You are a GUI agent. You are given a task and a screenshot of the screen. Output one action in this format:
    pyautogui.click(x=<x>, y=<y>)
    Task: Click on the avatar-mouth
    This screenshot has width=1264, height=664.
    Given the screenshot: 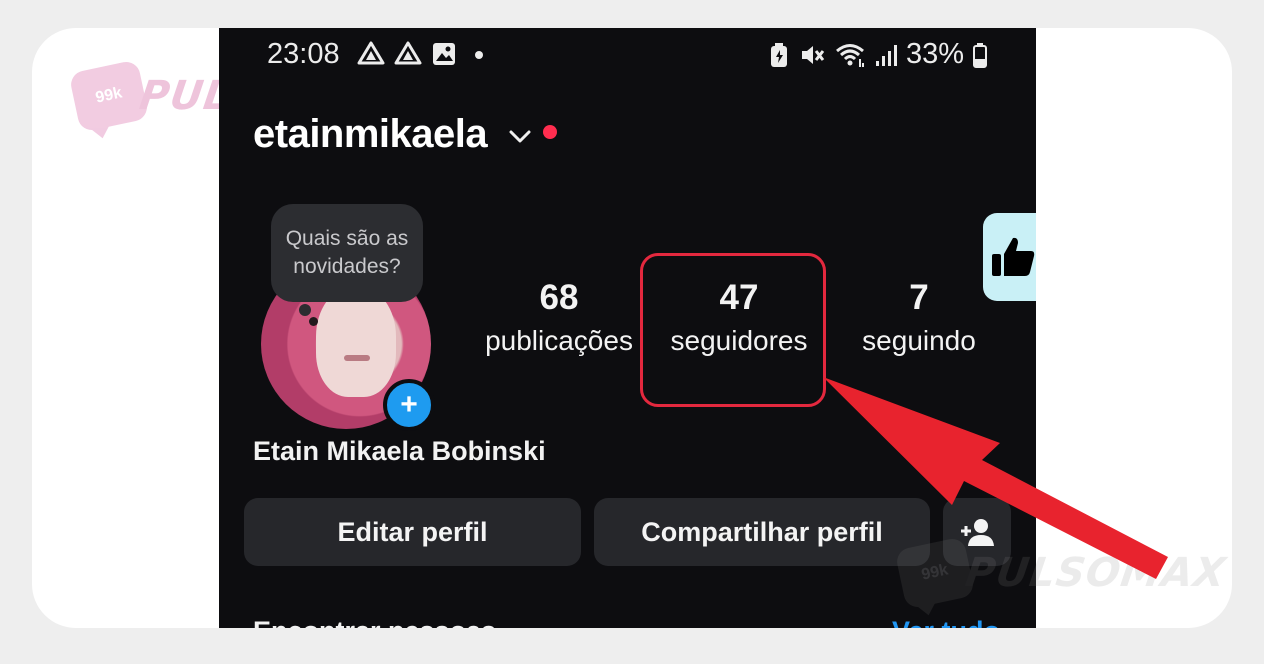 What is the action you would take?
    pyautogui.click(x=357, y=358)
    